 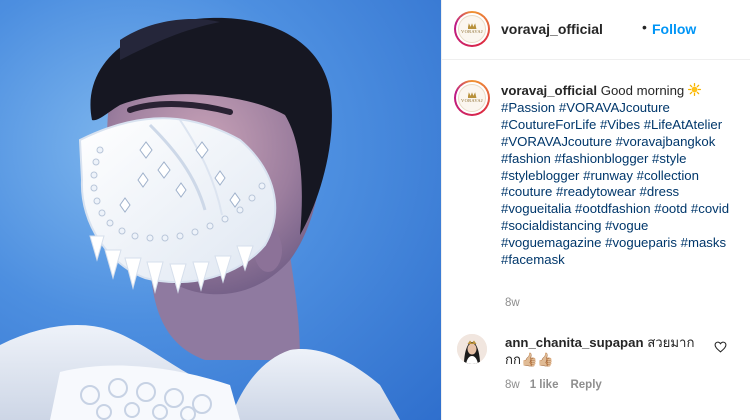 I want to click on profile-avatar: VORAVAJ, so click(x=472, y=29).